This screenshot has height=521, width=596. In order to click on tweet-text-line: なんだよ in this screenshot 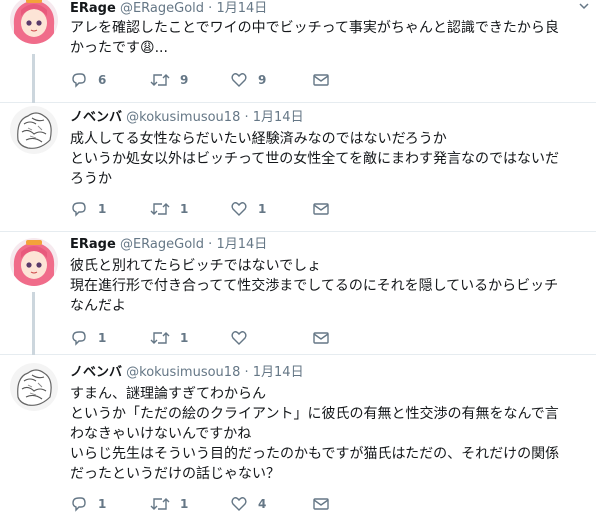, I will do `click(98, 306)`.